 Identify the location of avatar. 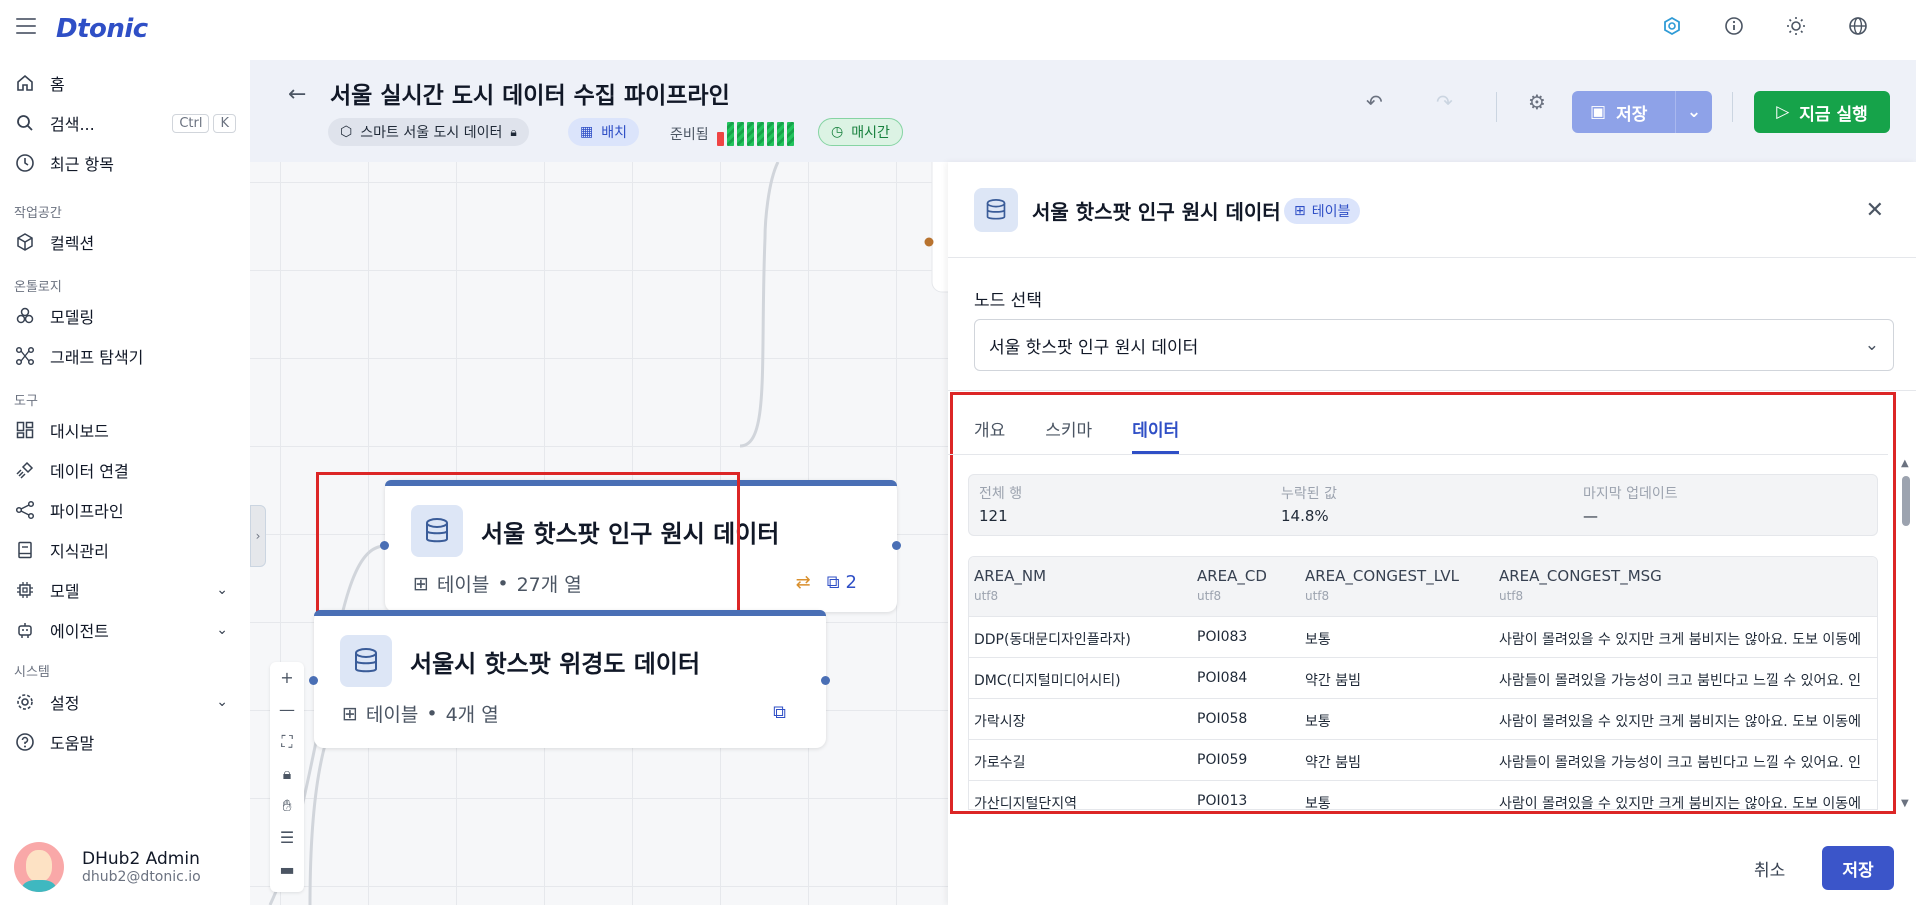
(39, 867).